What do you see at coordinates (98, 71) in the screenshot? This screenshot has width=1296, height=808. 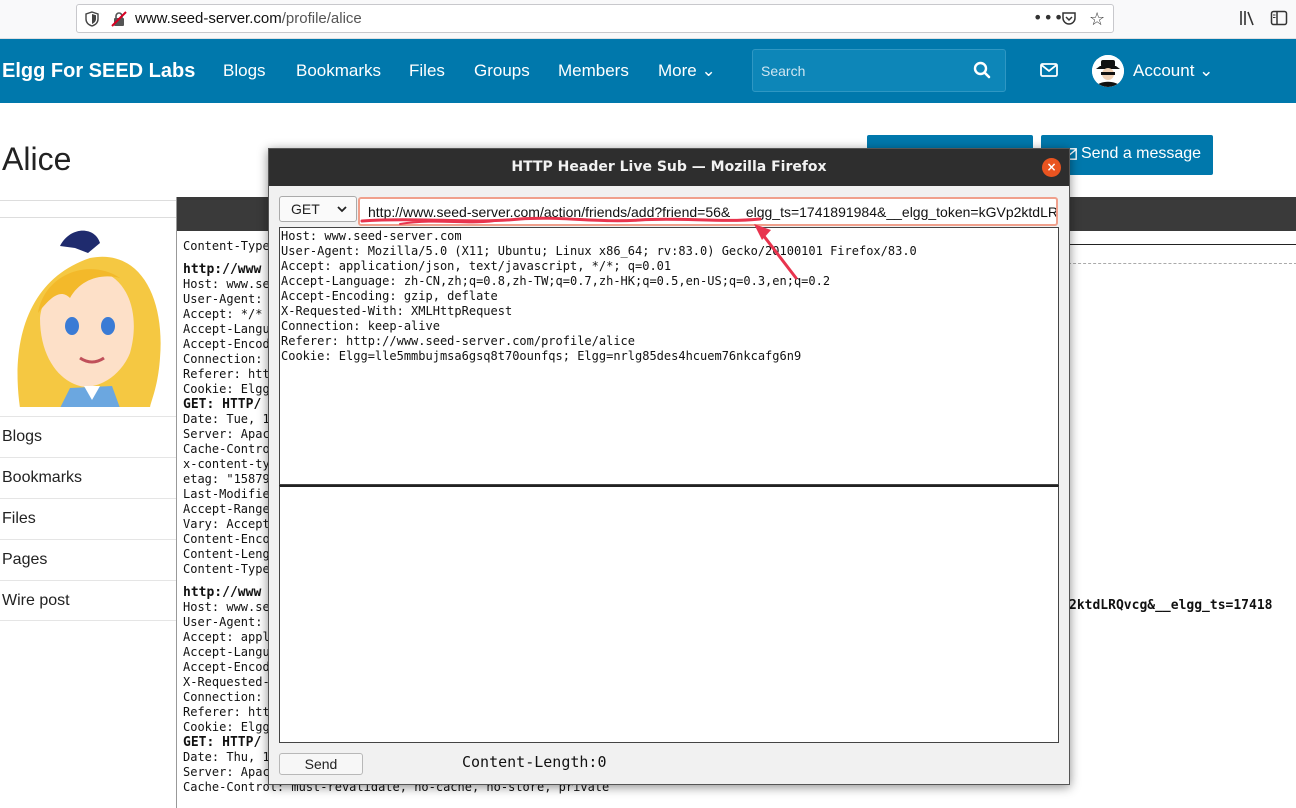 I see `site-brand: Elgg For SEED Labs` at bounding box center [98, 71].